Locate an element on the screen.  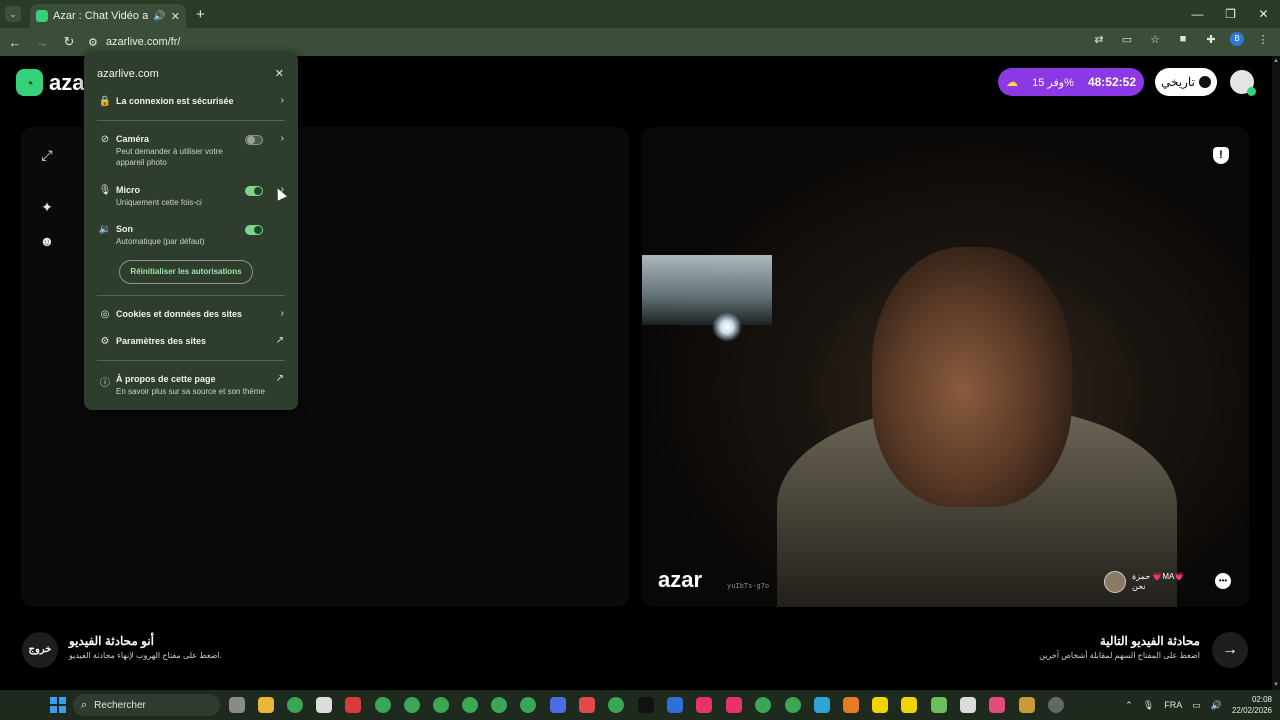
chevron-up-icon: ⌃ is located at coordinates (1129, 705).